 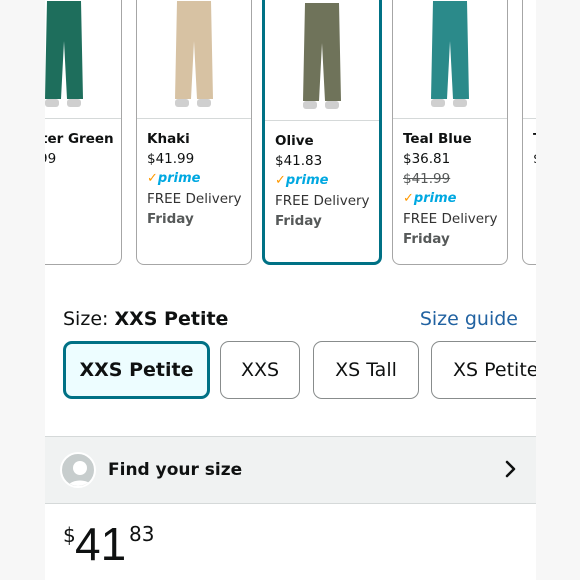 What do you see at coordinates (366, 370) in the screenshot?
I see `size-option-xs-tall: XS Tall` at bounding box center [366, 370].